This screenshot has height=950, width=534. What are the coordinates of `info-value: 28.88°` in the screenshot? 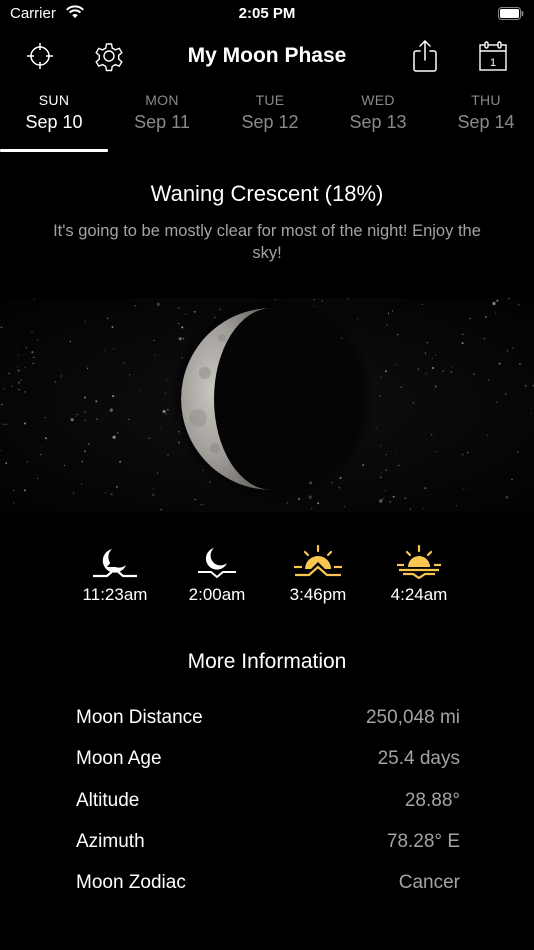 It's located at (432, 800).